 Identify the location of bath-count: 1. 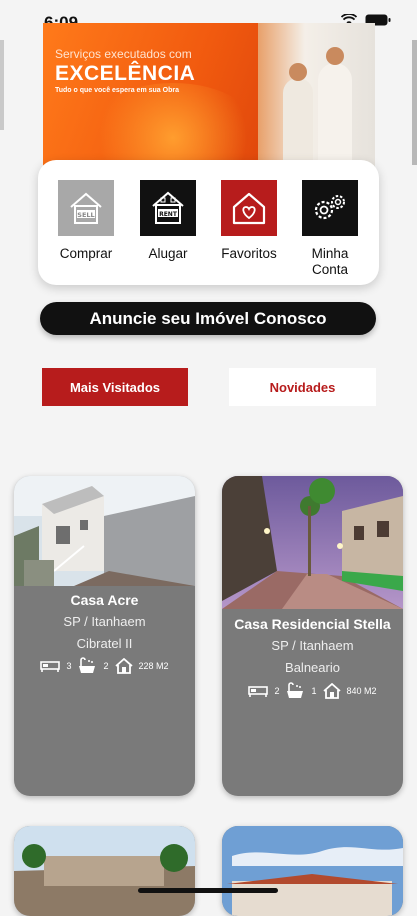
(314, 691).